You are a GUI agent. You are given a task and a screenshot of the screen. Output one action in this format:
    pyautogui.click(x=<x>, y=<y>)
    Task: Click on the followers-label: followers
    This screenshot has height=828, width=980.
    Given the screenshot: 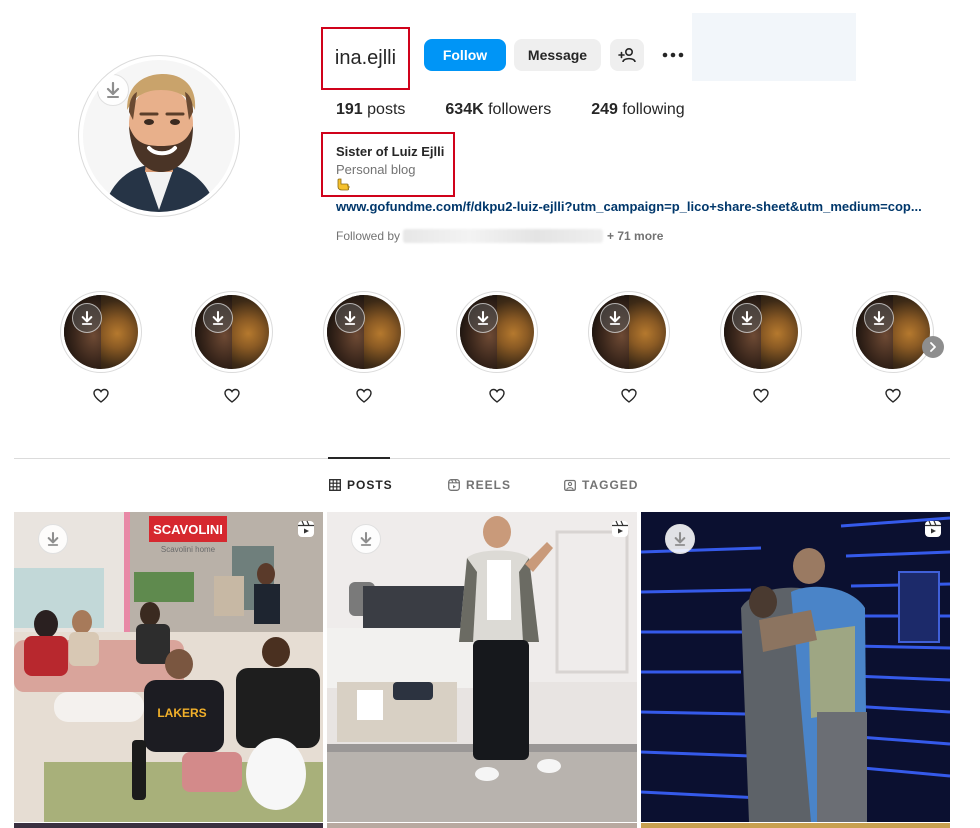 What is the action you would take?
    pyautogui.click(x=520, y=109)
    